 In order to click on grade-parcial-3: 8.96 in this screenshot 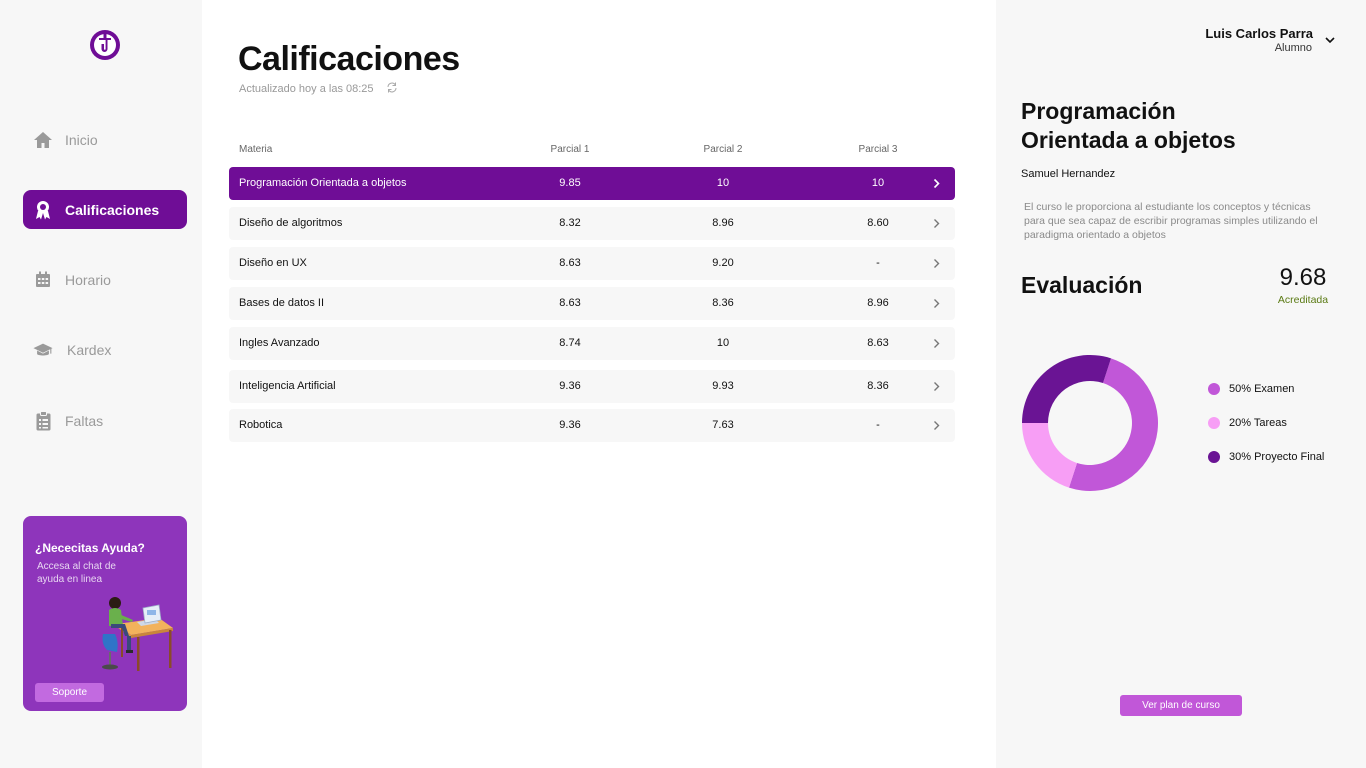, I will do `click(878, 303)`.